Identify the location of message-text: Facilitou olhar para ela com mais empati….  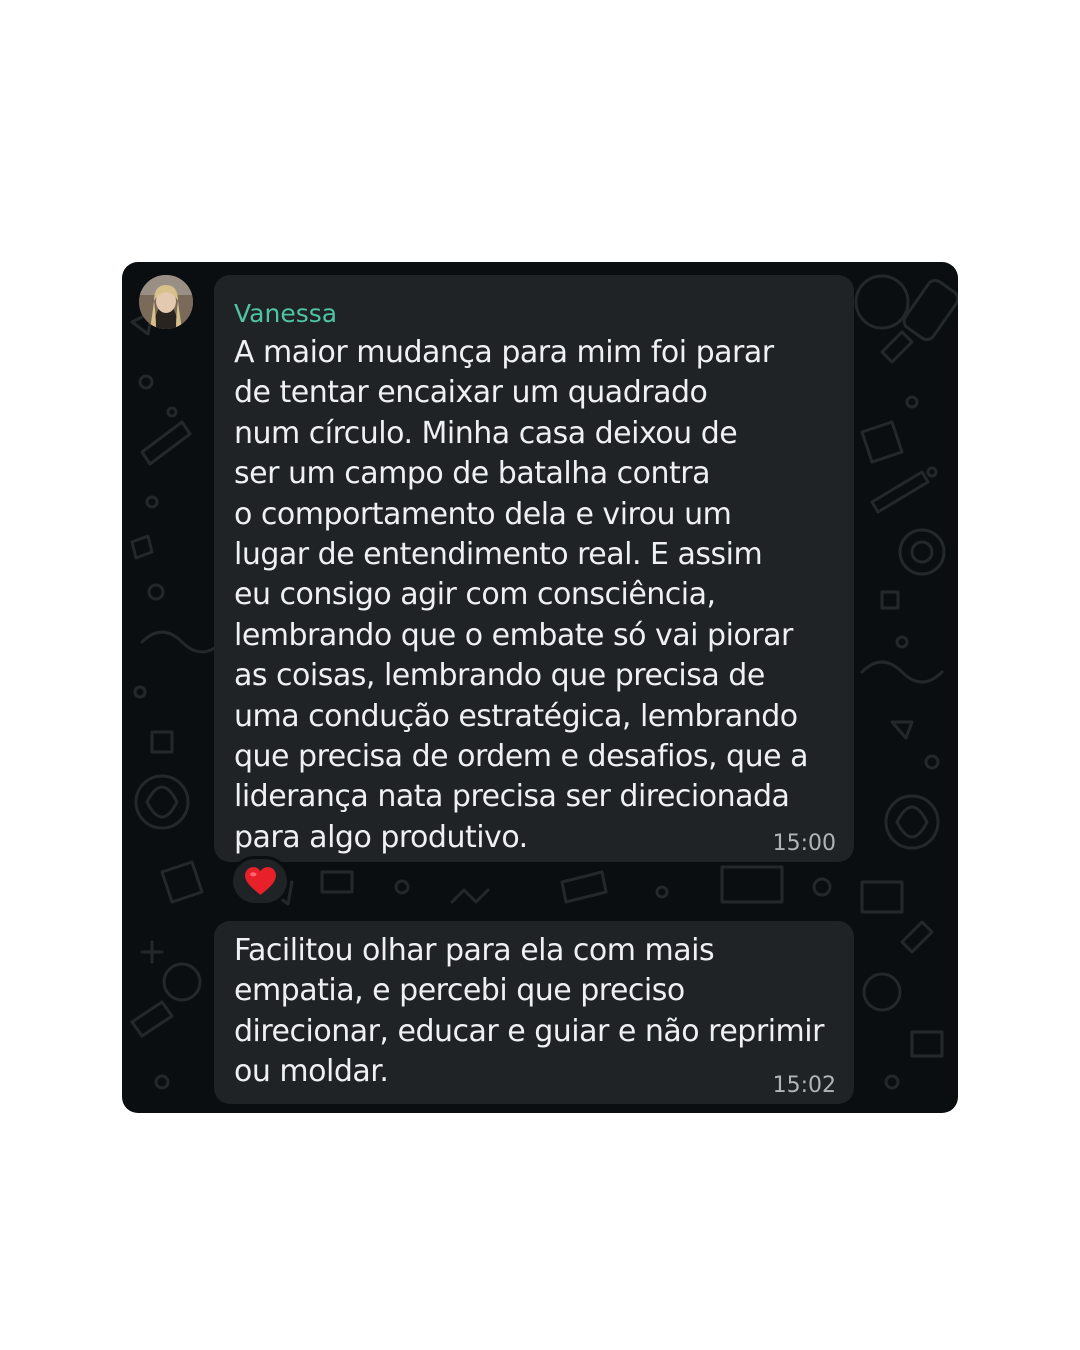
(529, 1012).